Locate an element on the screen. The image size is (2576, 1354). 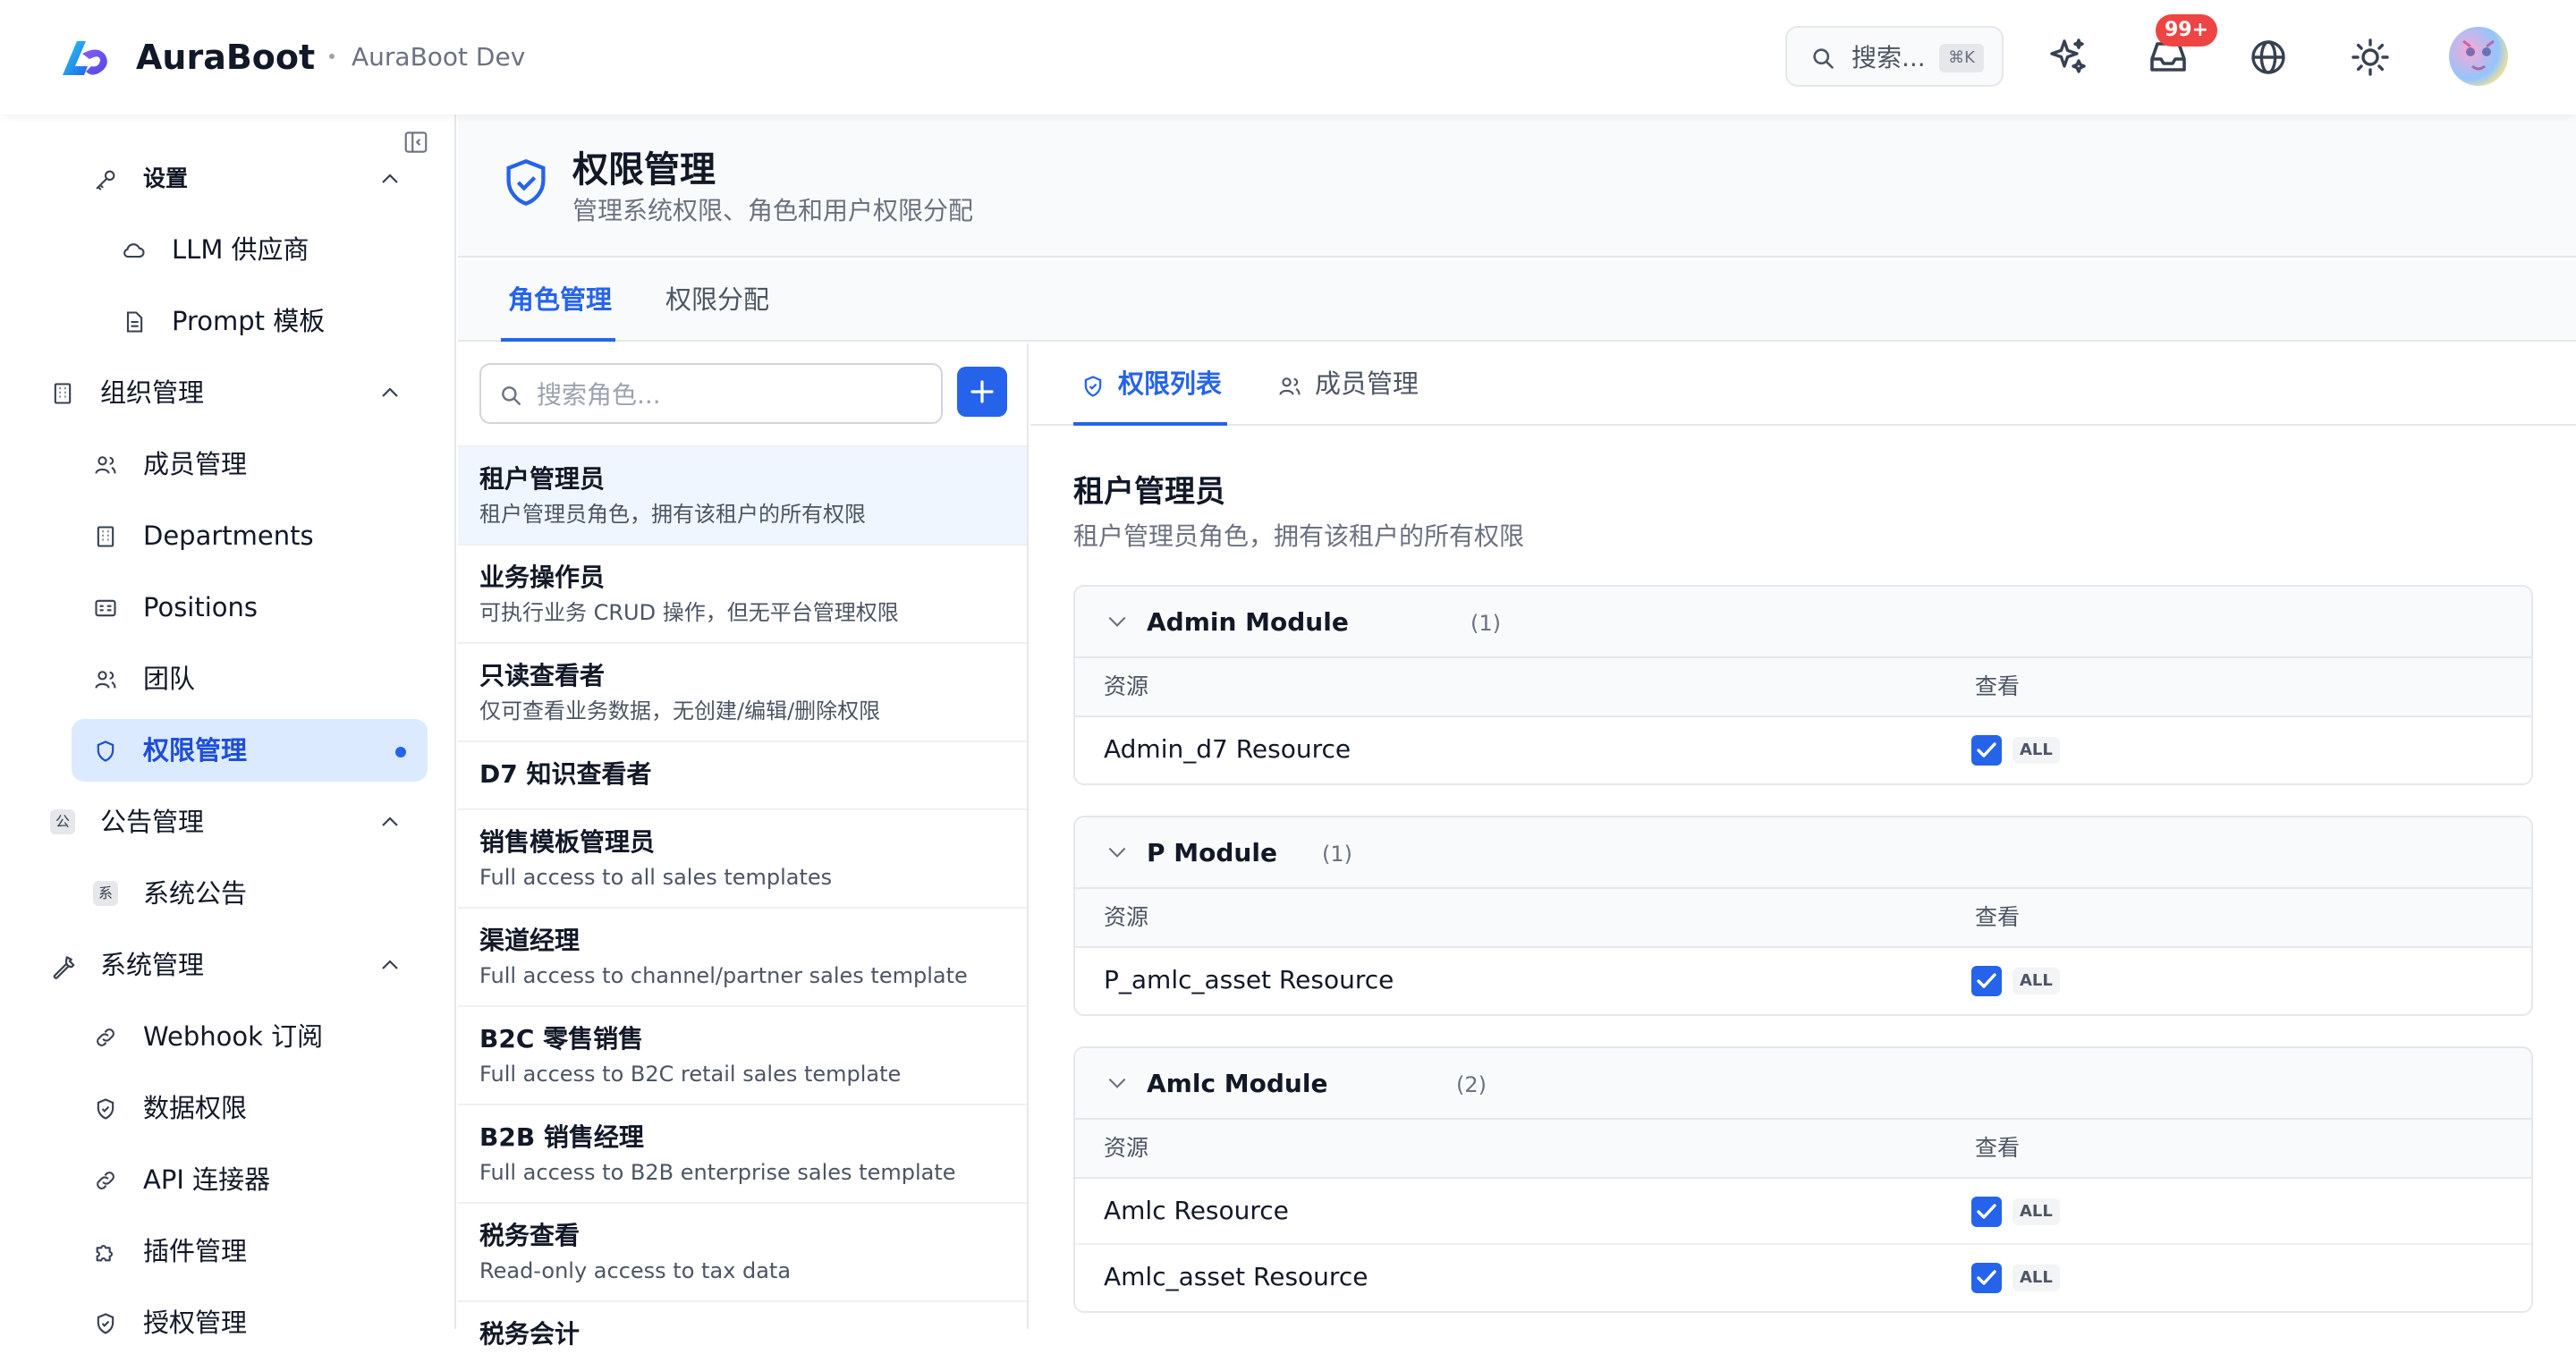
sun-icon is located at coordinates (2370, 57).